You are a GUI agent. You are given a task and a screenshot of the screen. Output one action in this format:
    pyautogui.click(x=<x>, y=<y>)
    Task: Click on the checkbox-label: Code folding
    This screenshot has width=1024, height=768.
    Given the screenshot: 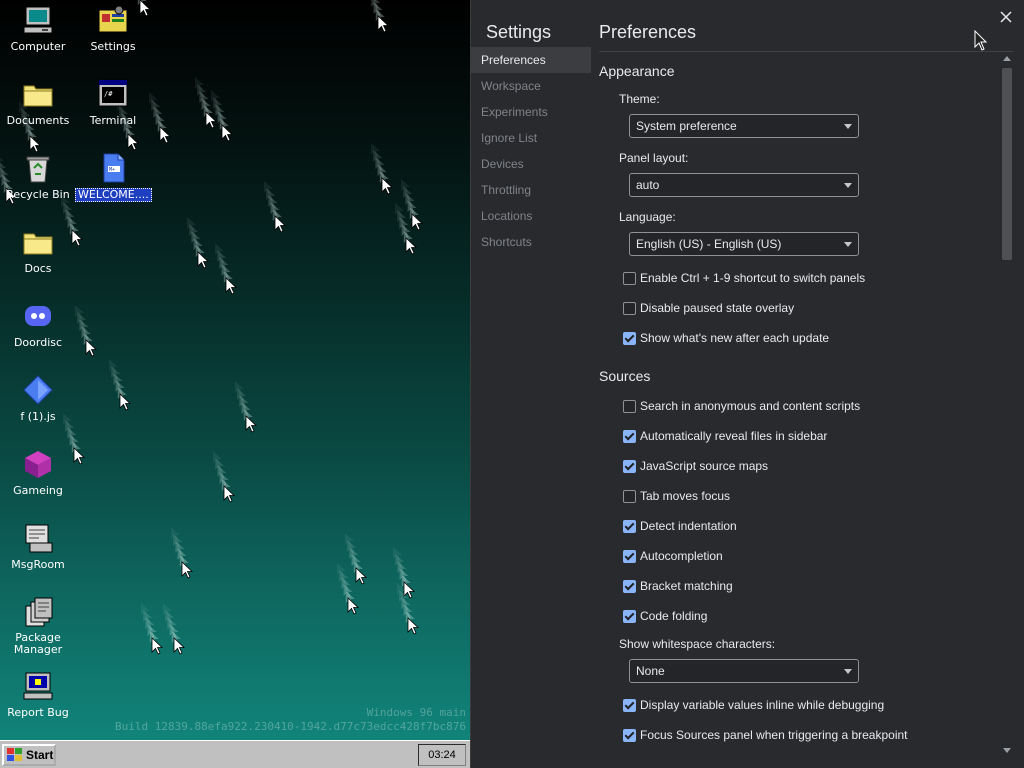 What is the action you would take?
    pyautogui.click(x=674, y=616)
    